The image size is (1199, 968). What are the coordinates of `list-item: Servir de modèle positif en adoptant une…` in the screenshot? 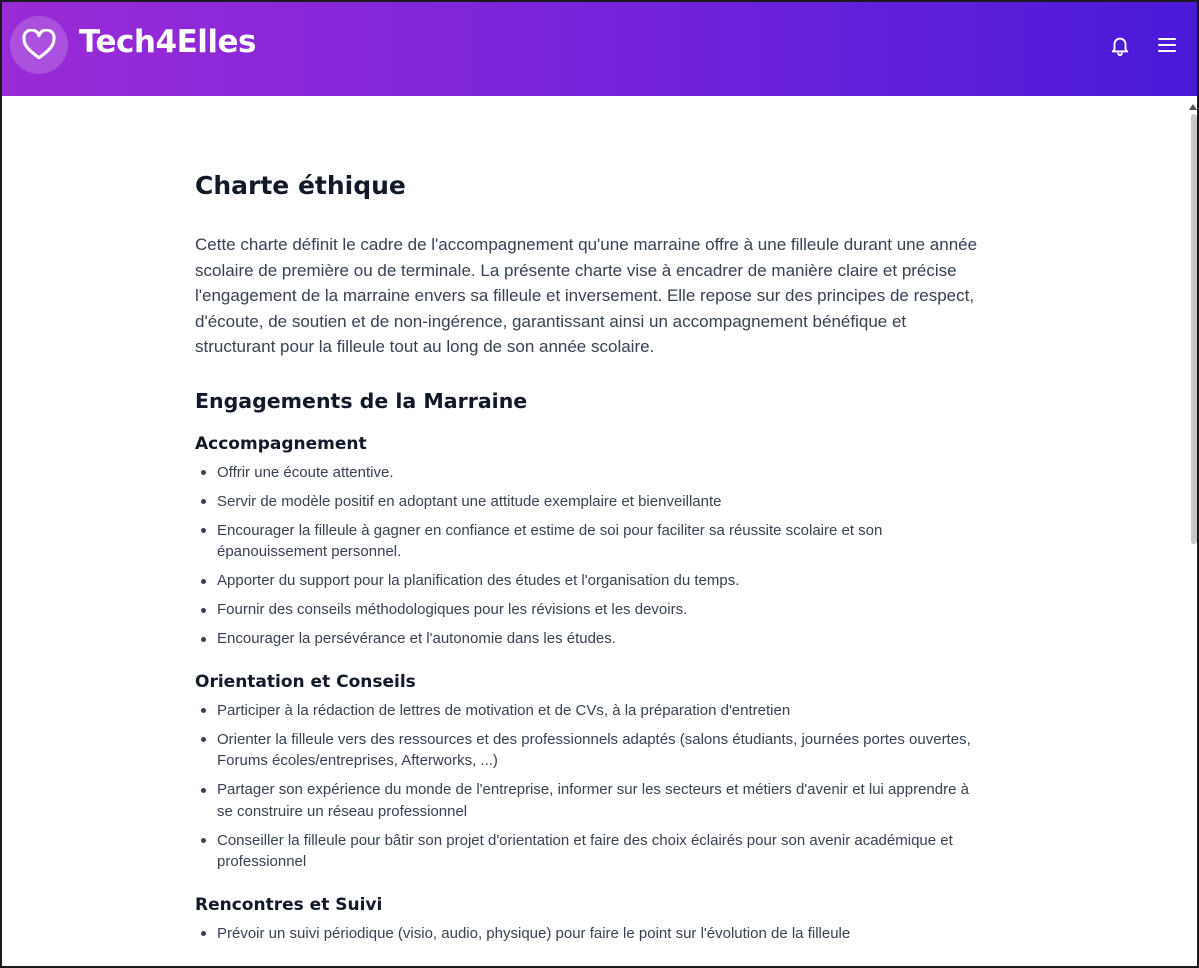 It's located at (590, 502).